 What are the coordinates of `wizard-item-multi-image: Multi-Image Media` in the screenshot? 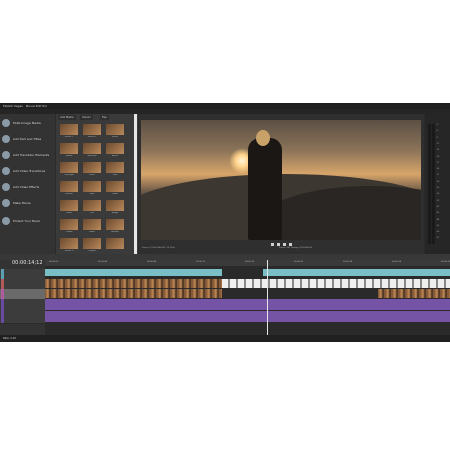 It's located at (28, 123).